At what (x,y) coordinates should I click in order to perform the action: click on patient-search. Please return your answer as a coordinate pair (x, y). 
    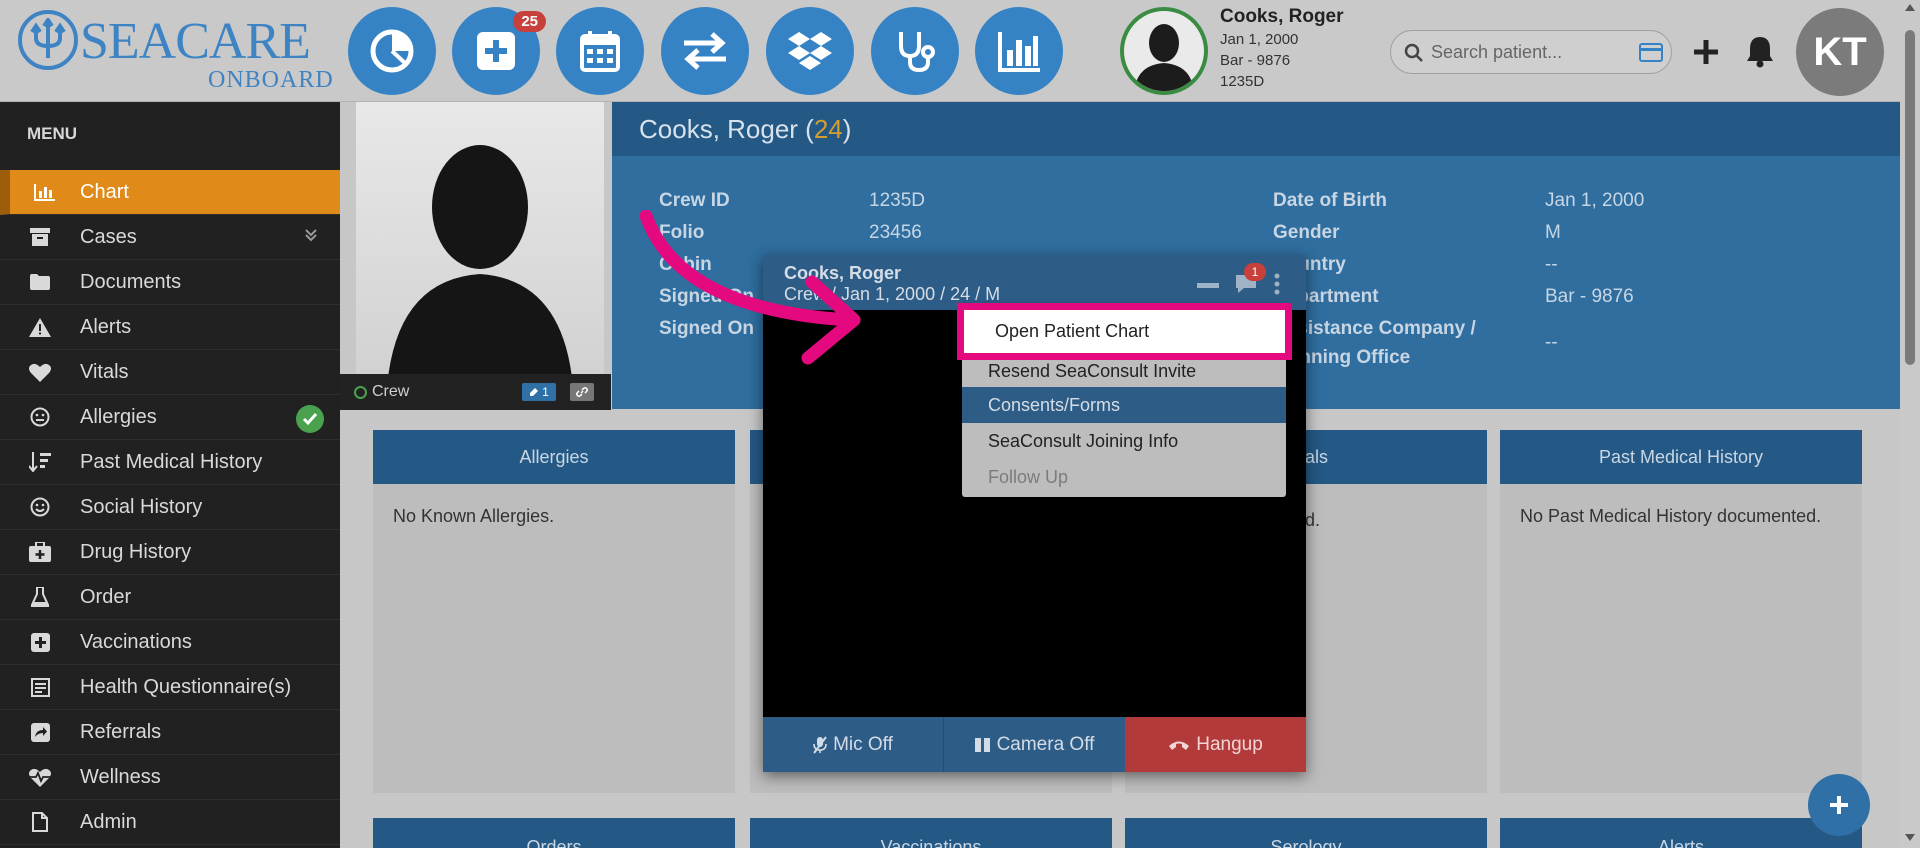
    Looking at the image, I should click on (1531, 52).